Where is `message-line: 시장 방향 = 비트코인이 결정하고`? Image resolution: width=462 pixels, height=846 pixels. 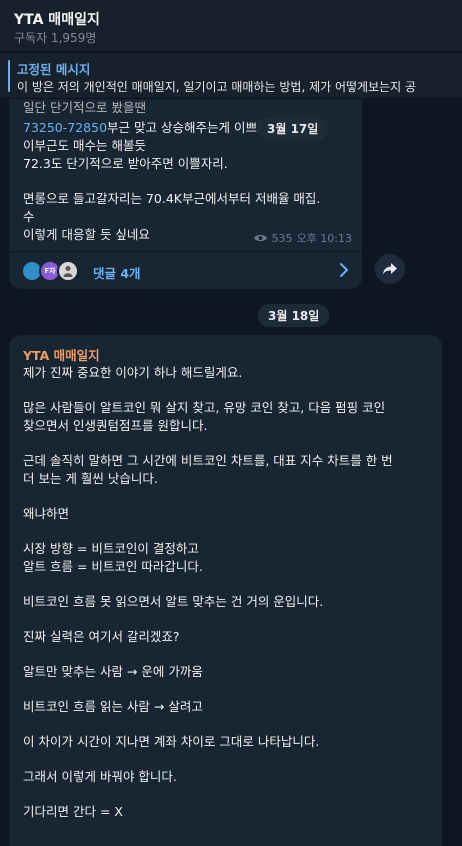 message-line: 시장 방향 = 비트코인이 결정하고 is located at coordinates (111, 548).